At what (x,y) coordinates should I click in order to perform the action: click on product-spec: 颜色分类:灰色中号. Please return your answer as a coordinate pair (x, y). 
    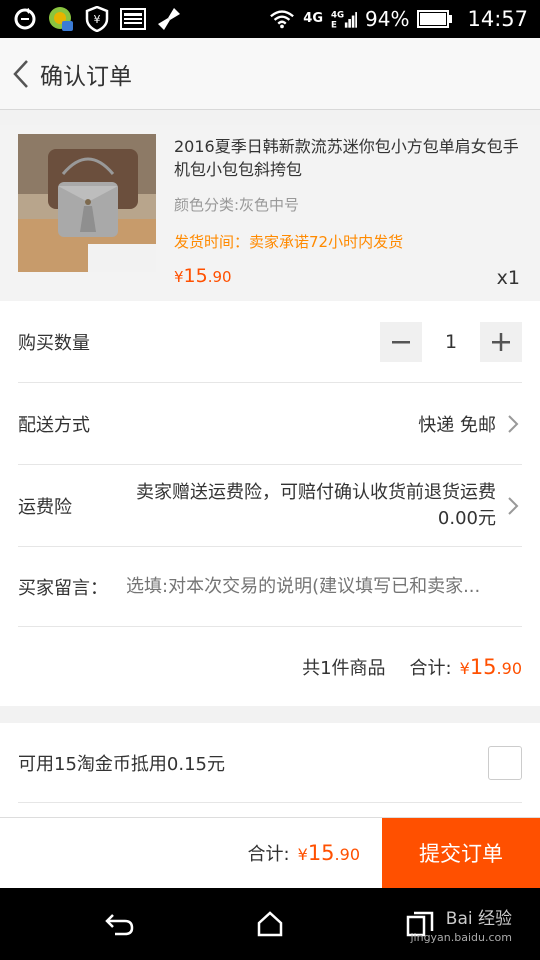
    Looking at the image, I should click on (237, 205).